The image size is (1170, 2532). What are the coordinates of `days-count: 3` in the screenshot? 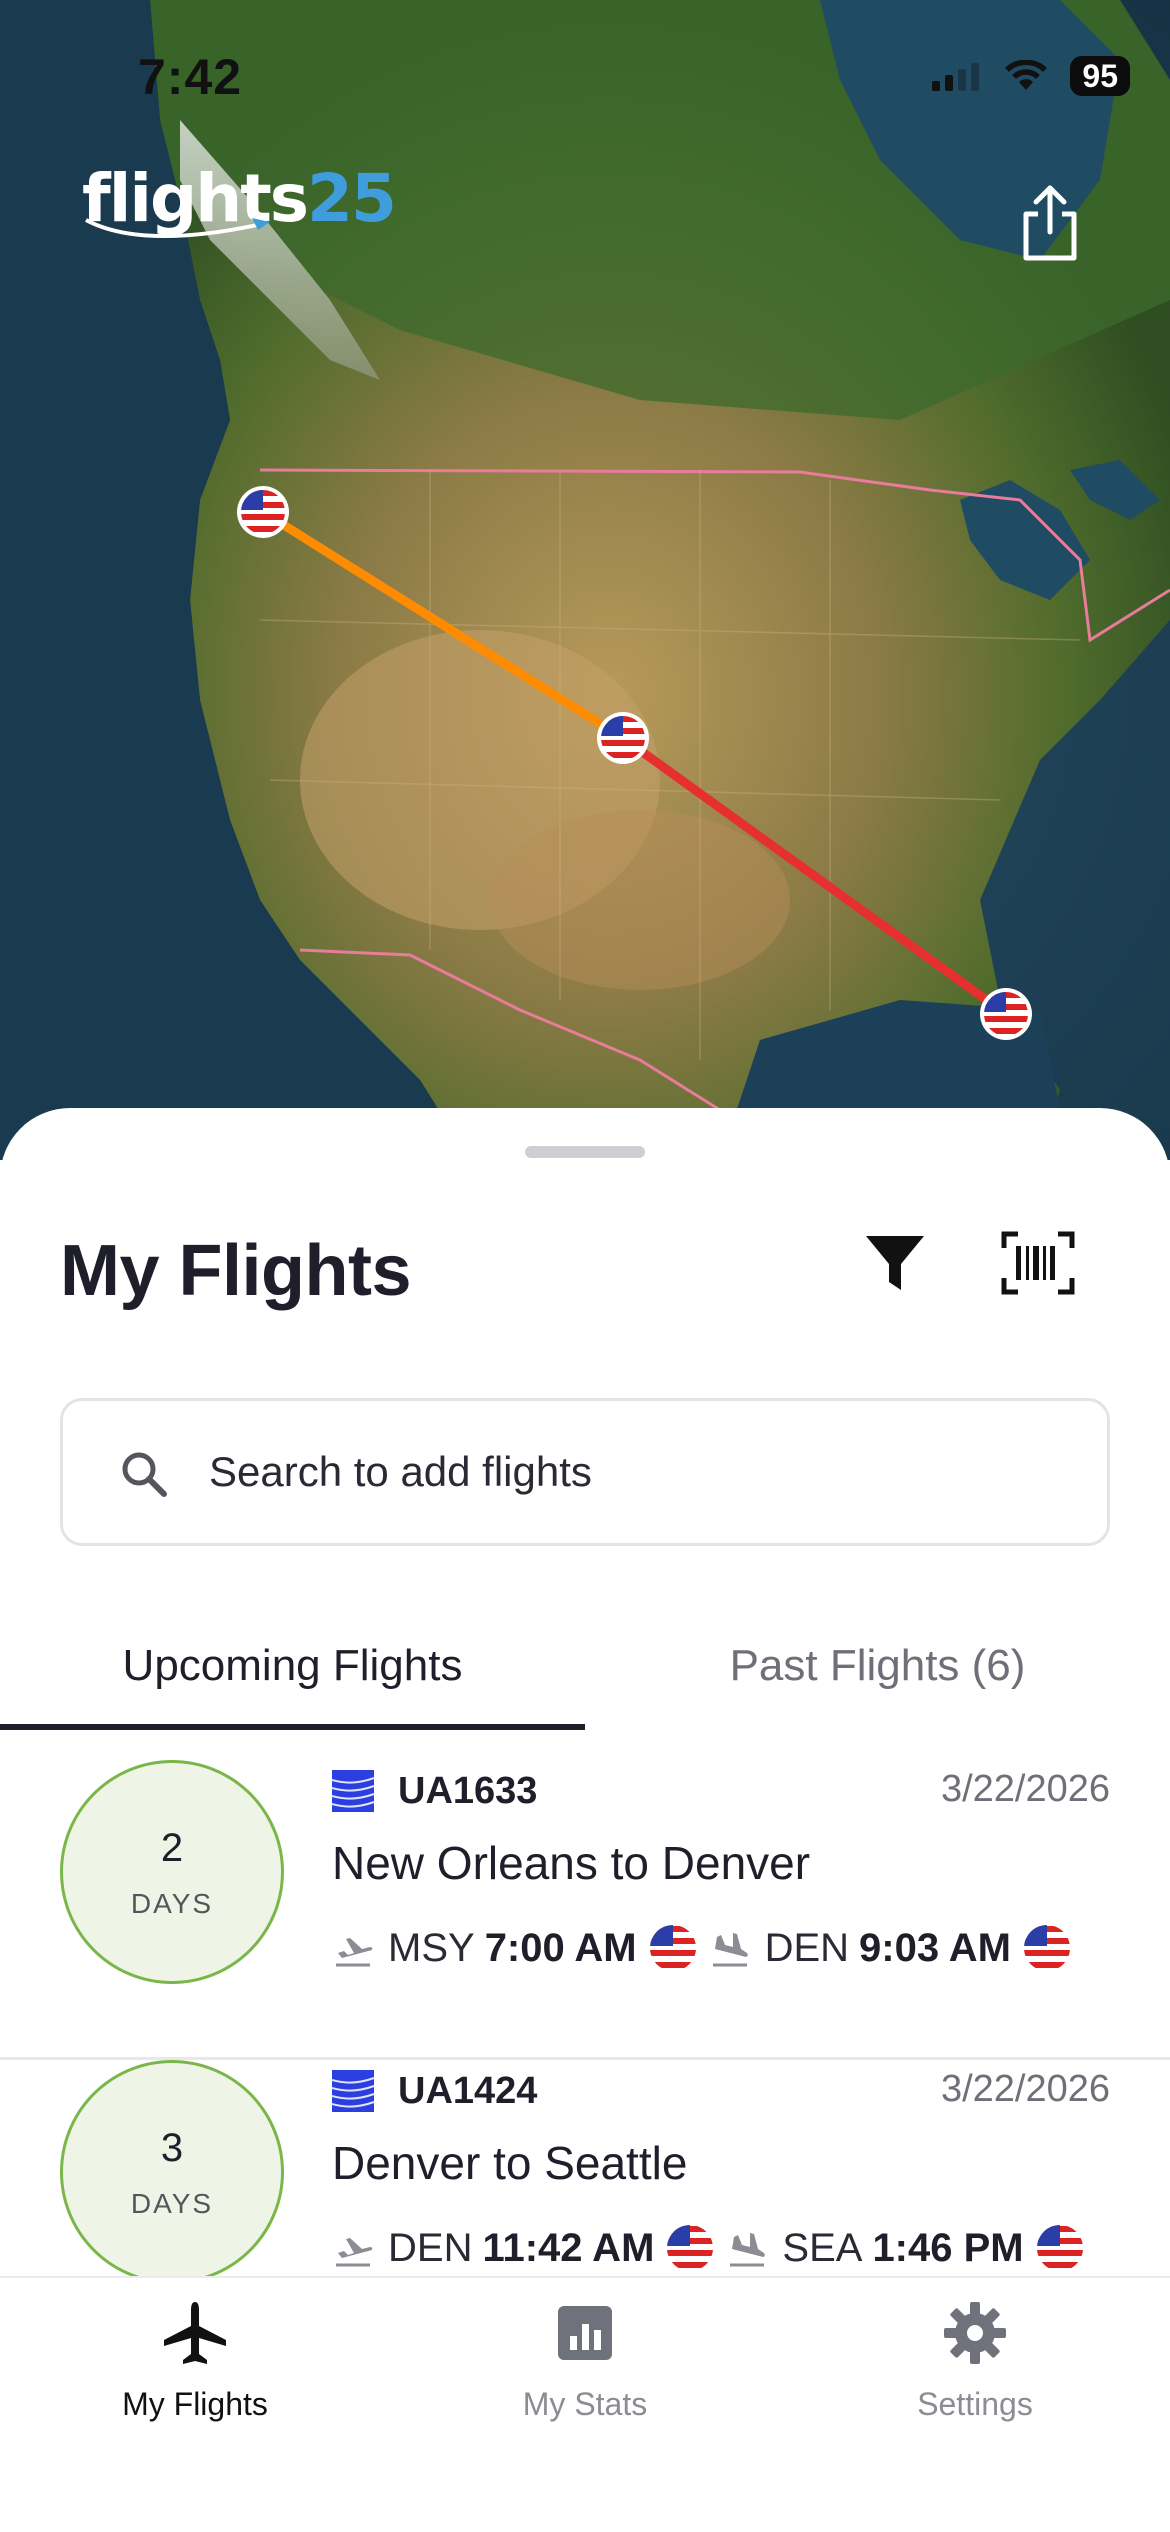 It's located at (172, 2148).